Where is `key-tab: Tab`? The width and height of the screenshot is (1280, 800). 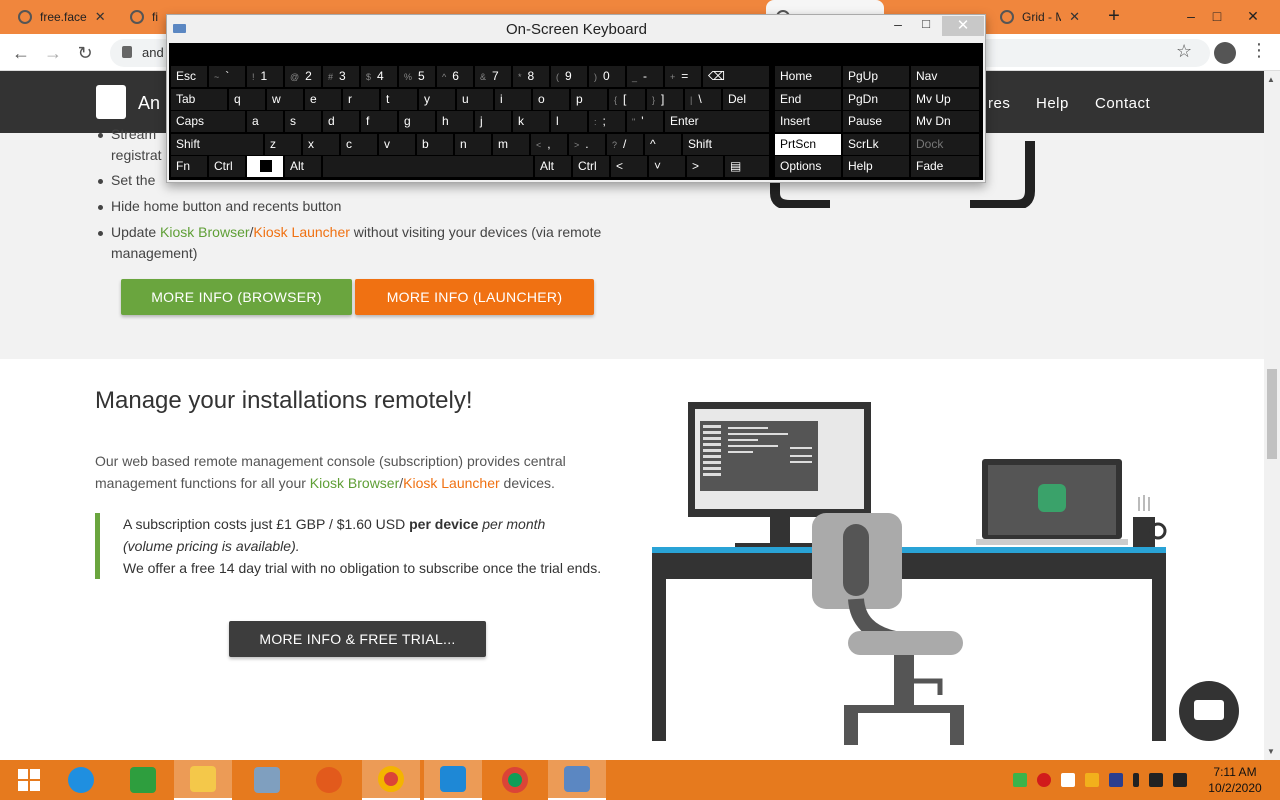 key-tab: Tab is located at coordinates (199, 99).